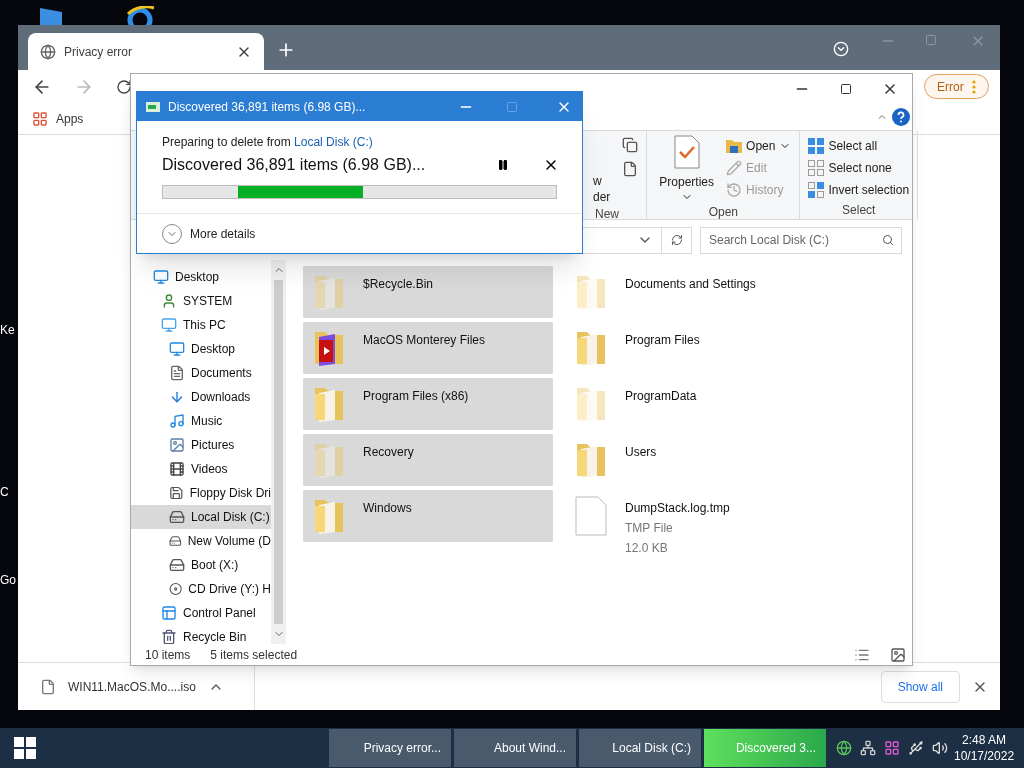  I want to click on copy-icon, so click(630, 145).